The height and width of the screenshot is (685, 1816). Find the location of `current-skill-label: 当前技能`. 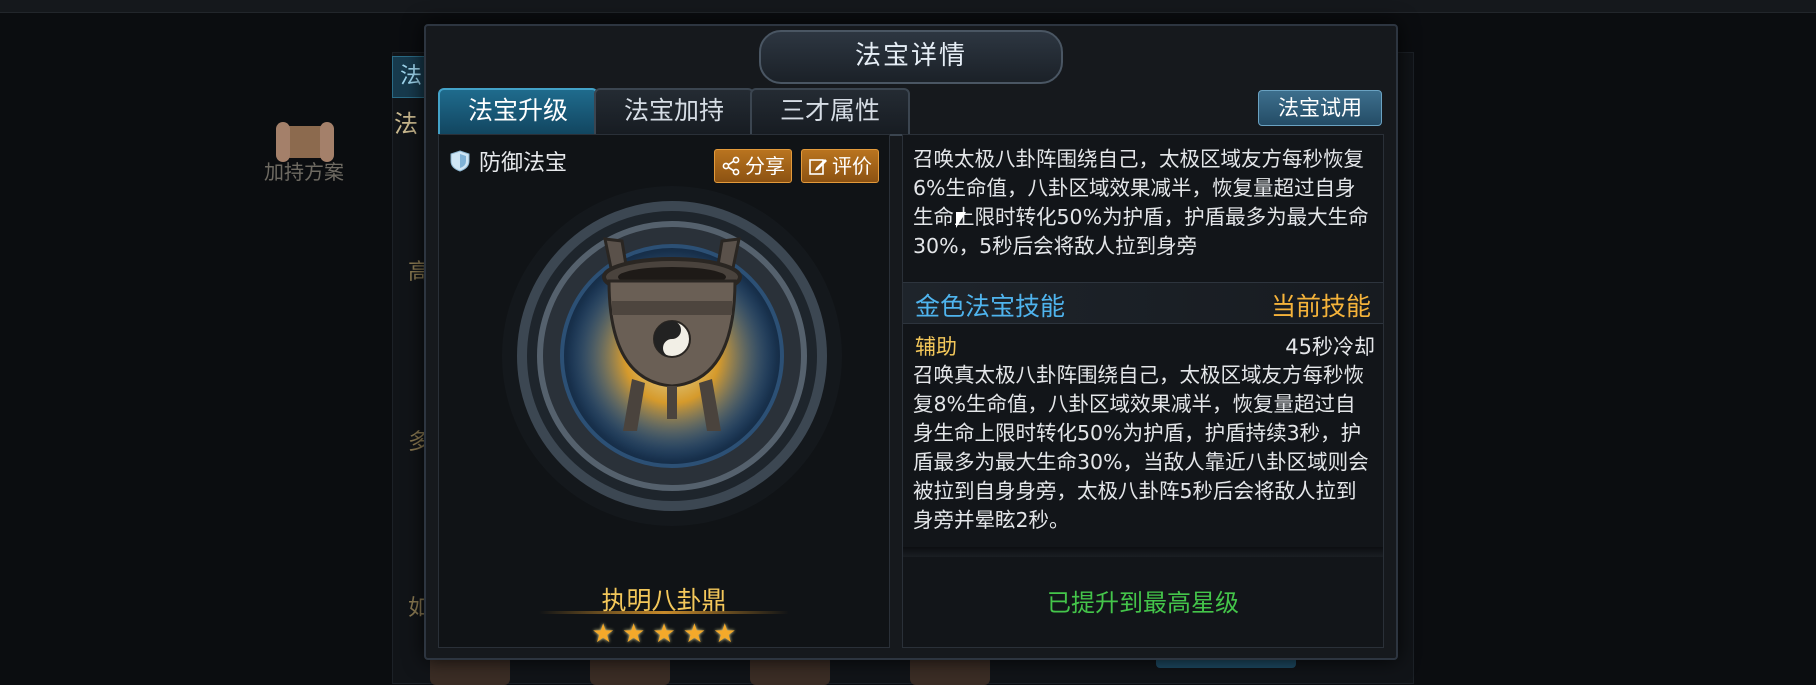

current-skill-label: 当前技能 is located at coordinates (1320, 306).